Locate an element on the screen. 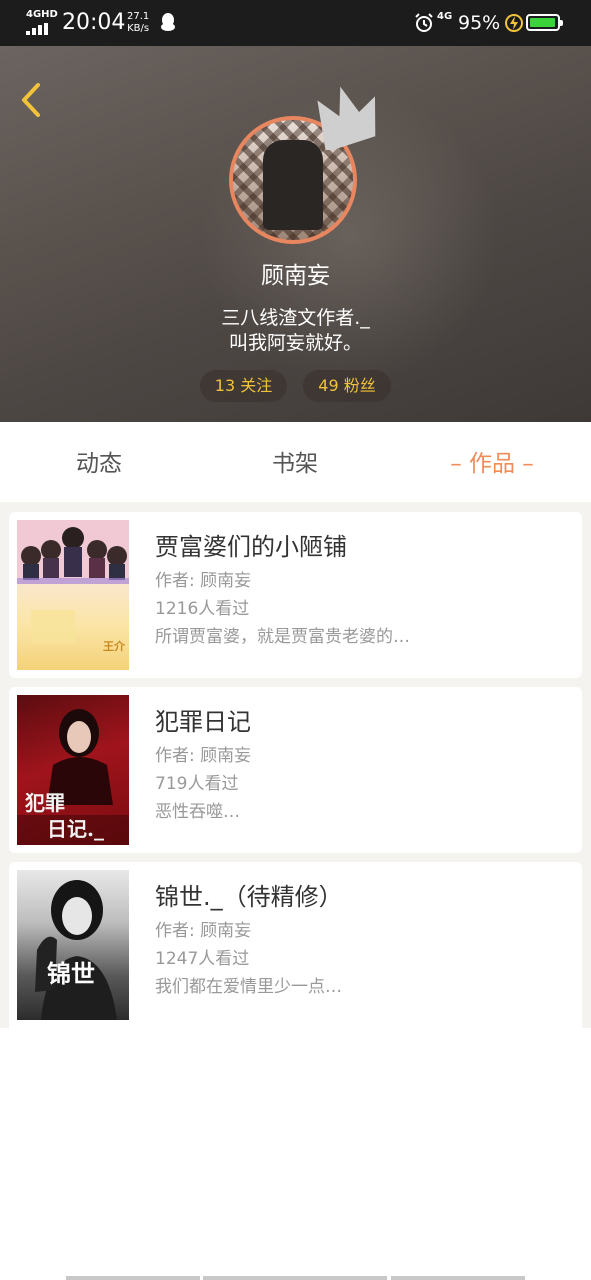  crown-icon is located at coordinates (346, 118).